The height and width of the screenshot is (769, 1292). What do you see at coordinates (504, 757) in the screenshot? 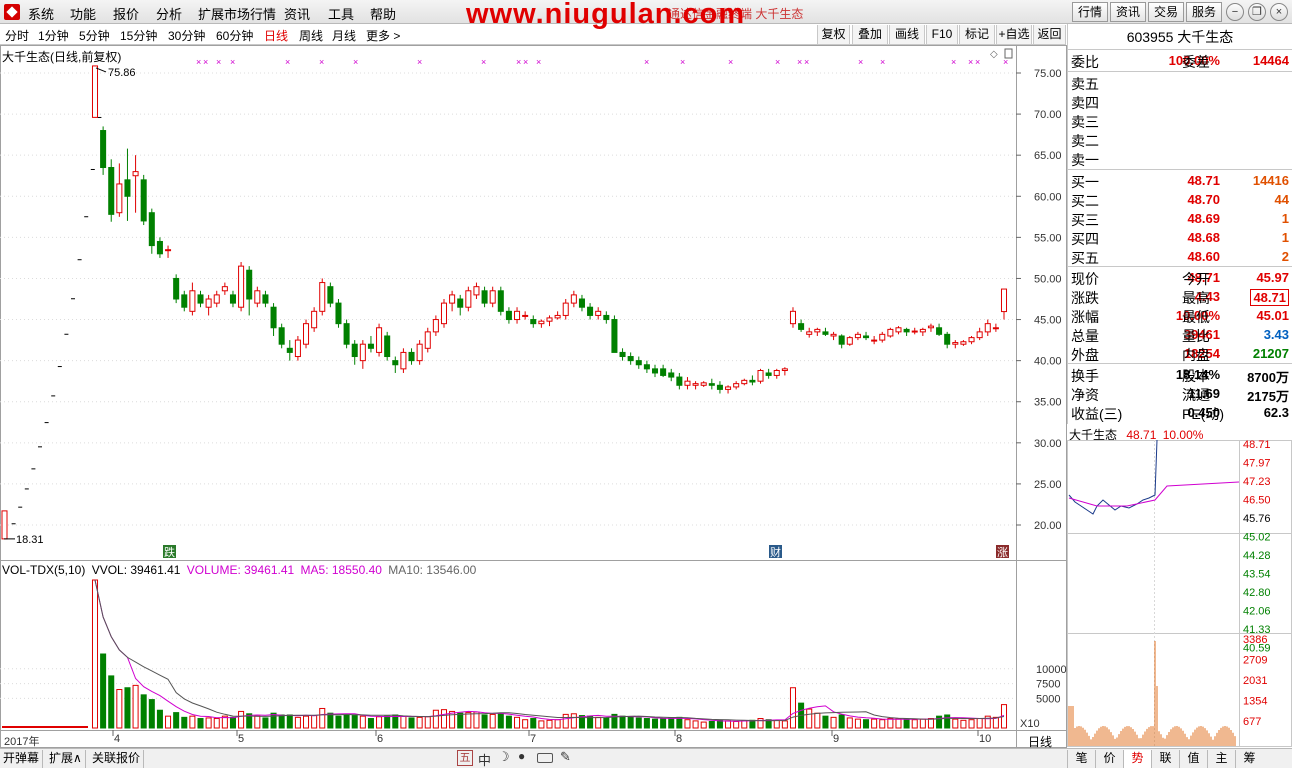
I see `moon-icon: ☽` at bounding box center [504, 757].